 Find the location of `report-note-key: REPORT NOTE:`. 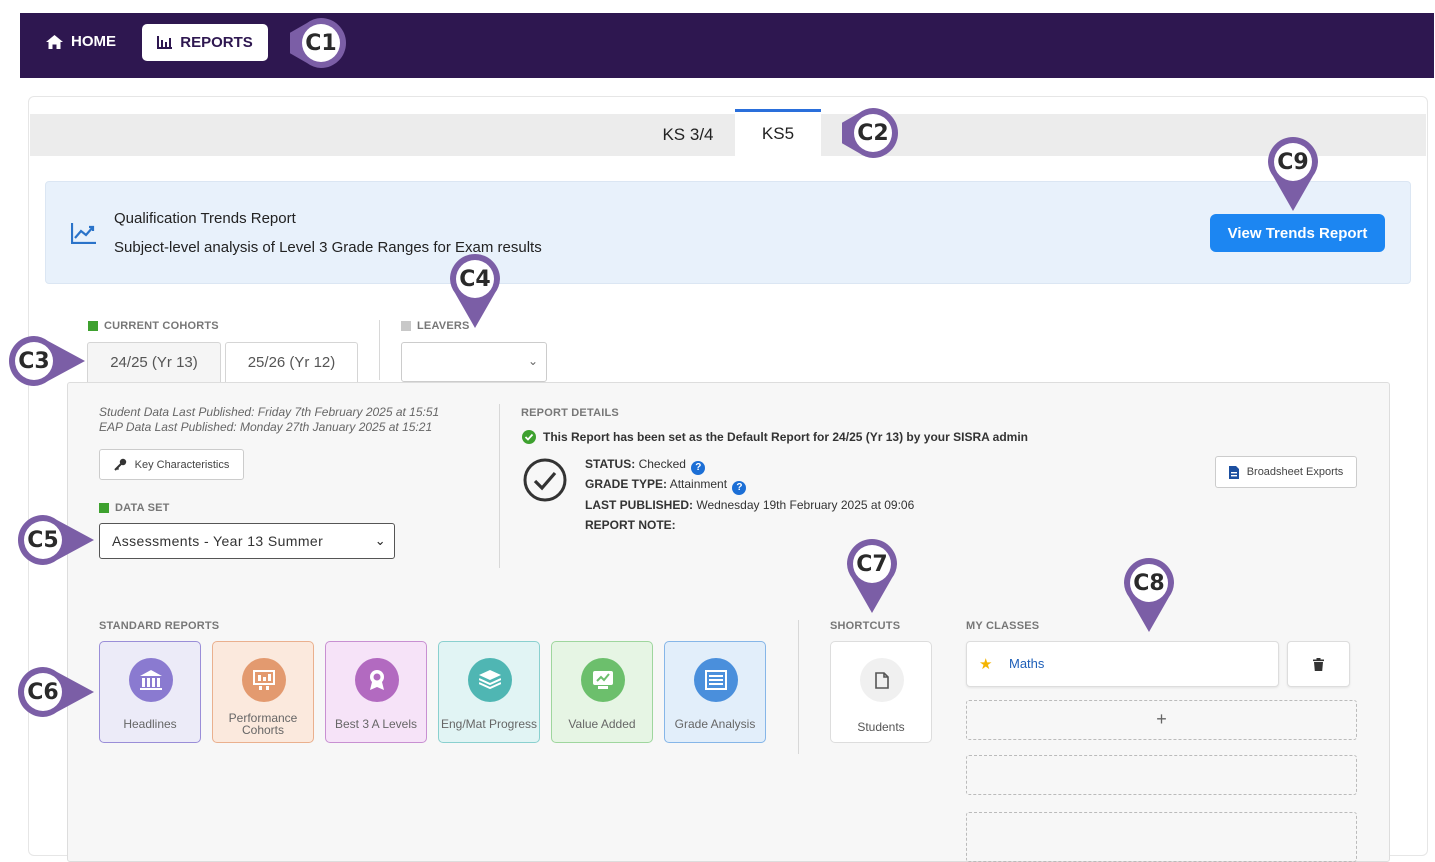

report-note-key: REPORT NOTE: is located at coordinates (630, 525).